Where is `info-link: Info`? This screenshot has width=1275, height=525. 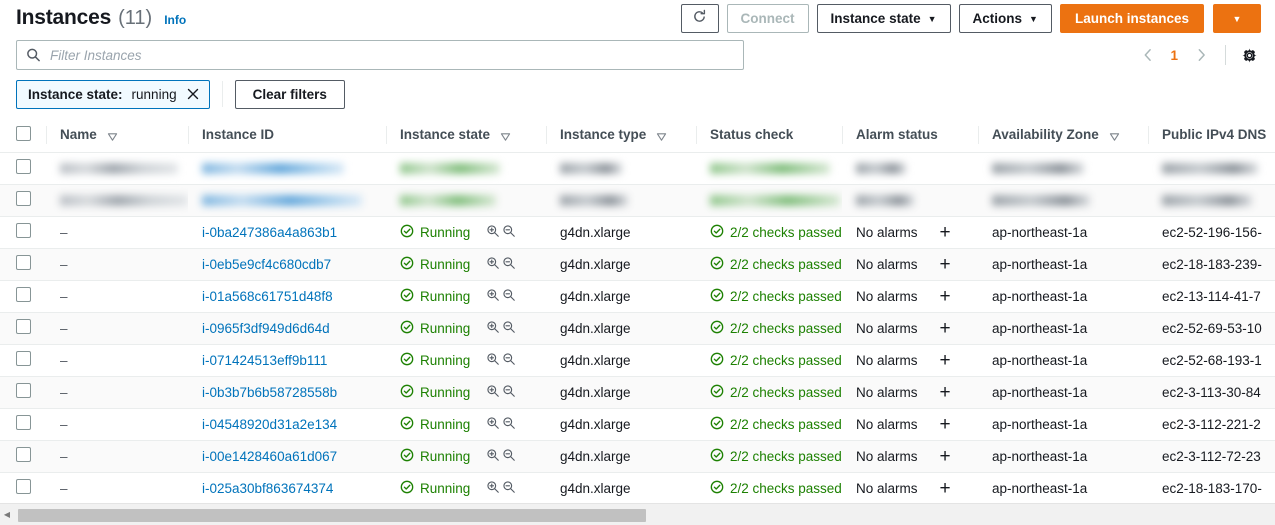 info-link: Info is located at coordinates (175, 20).